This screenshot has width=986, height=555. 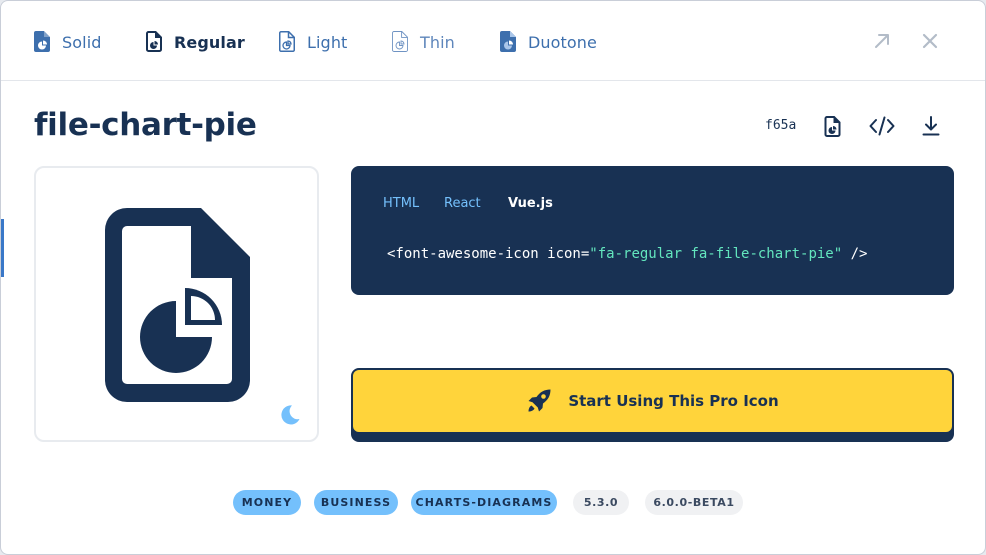 I want to click on copy-code-button, so click(x=882, y=126).